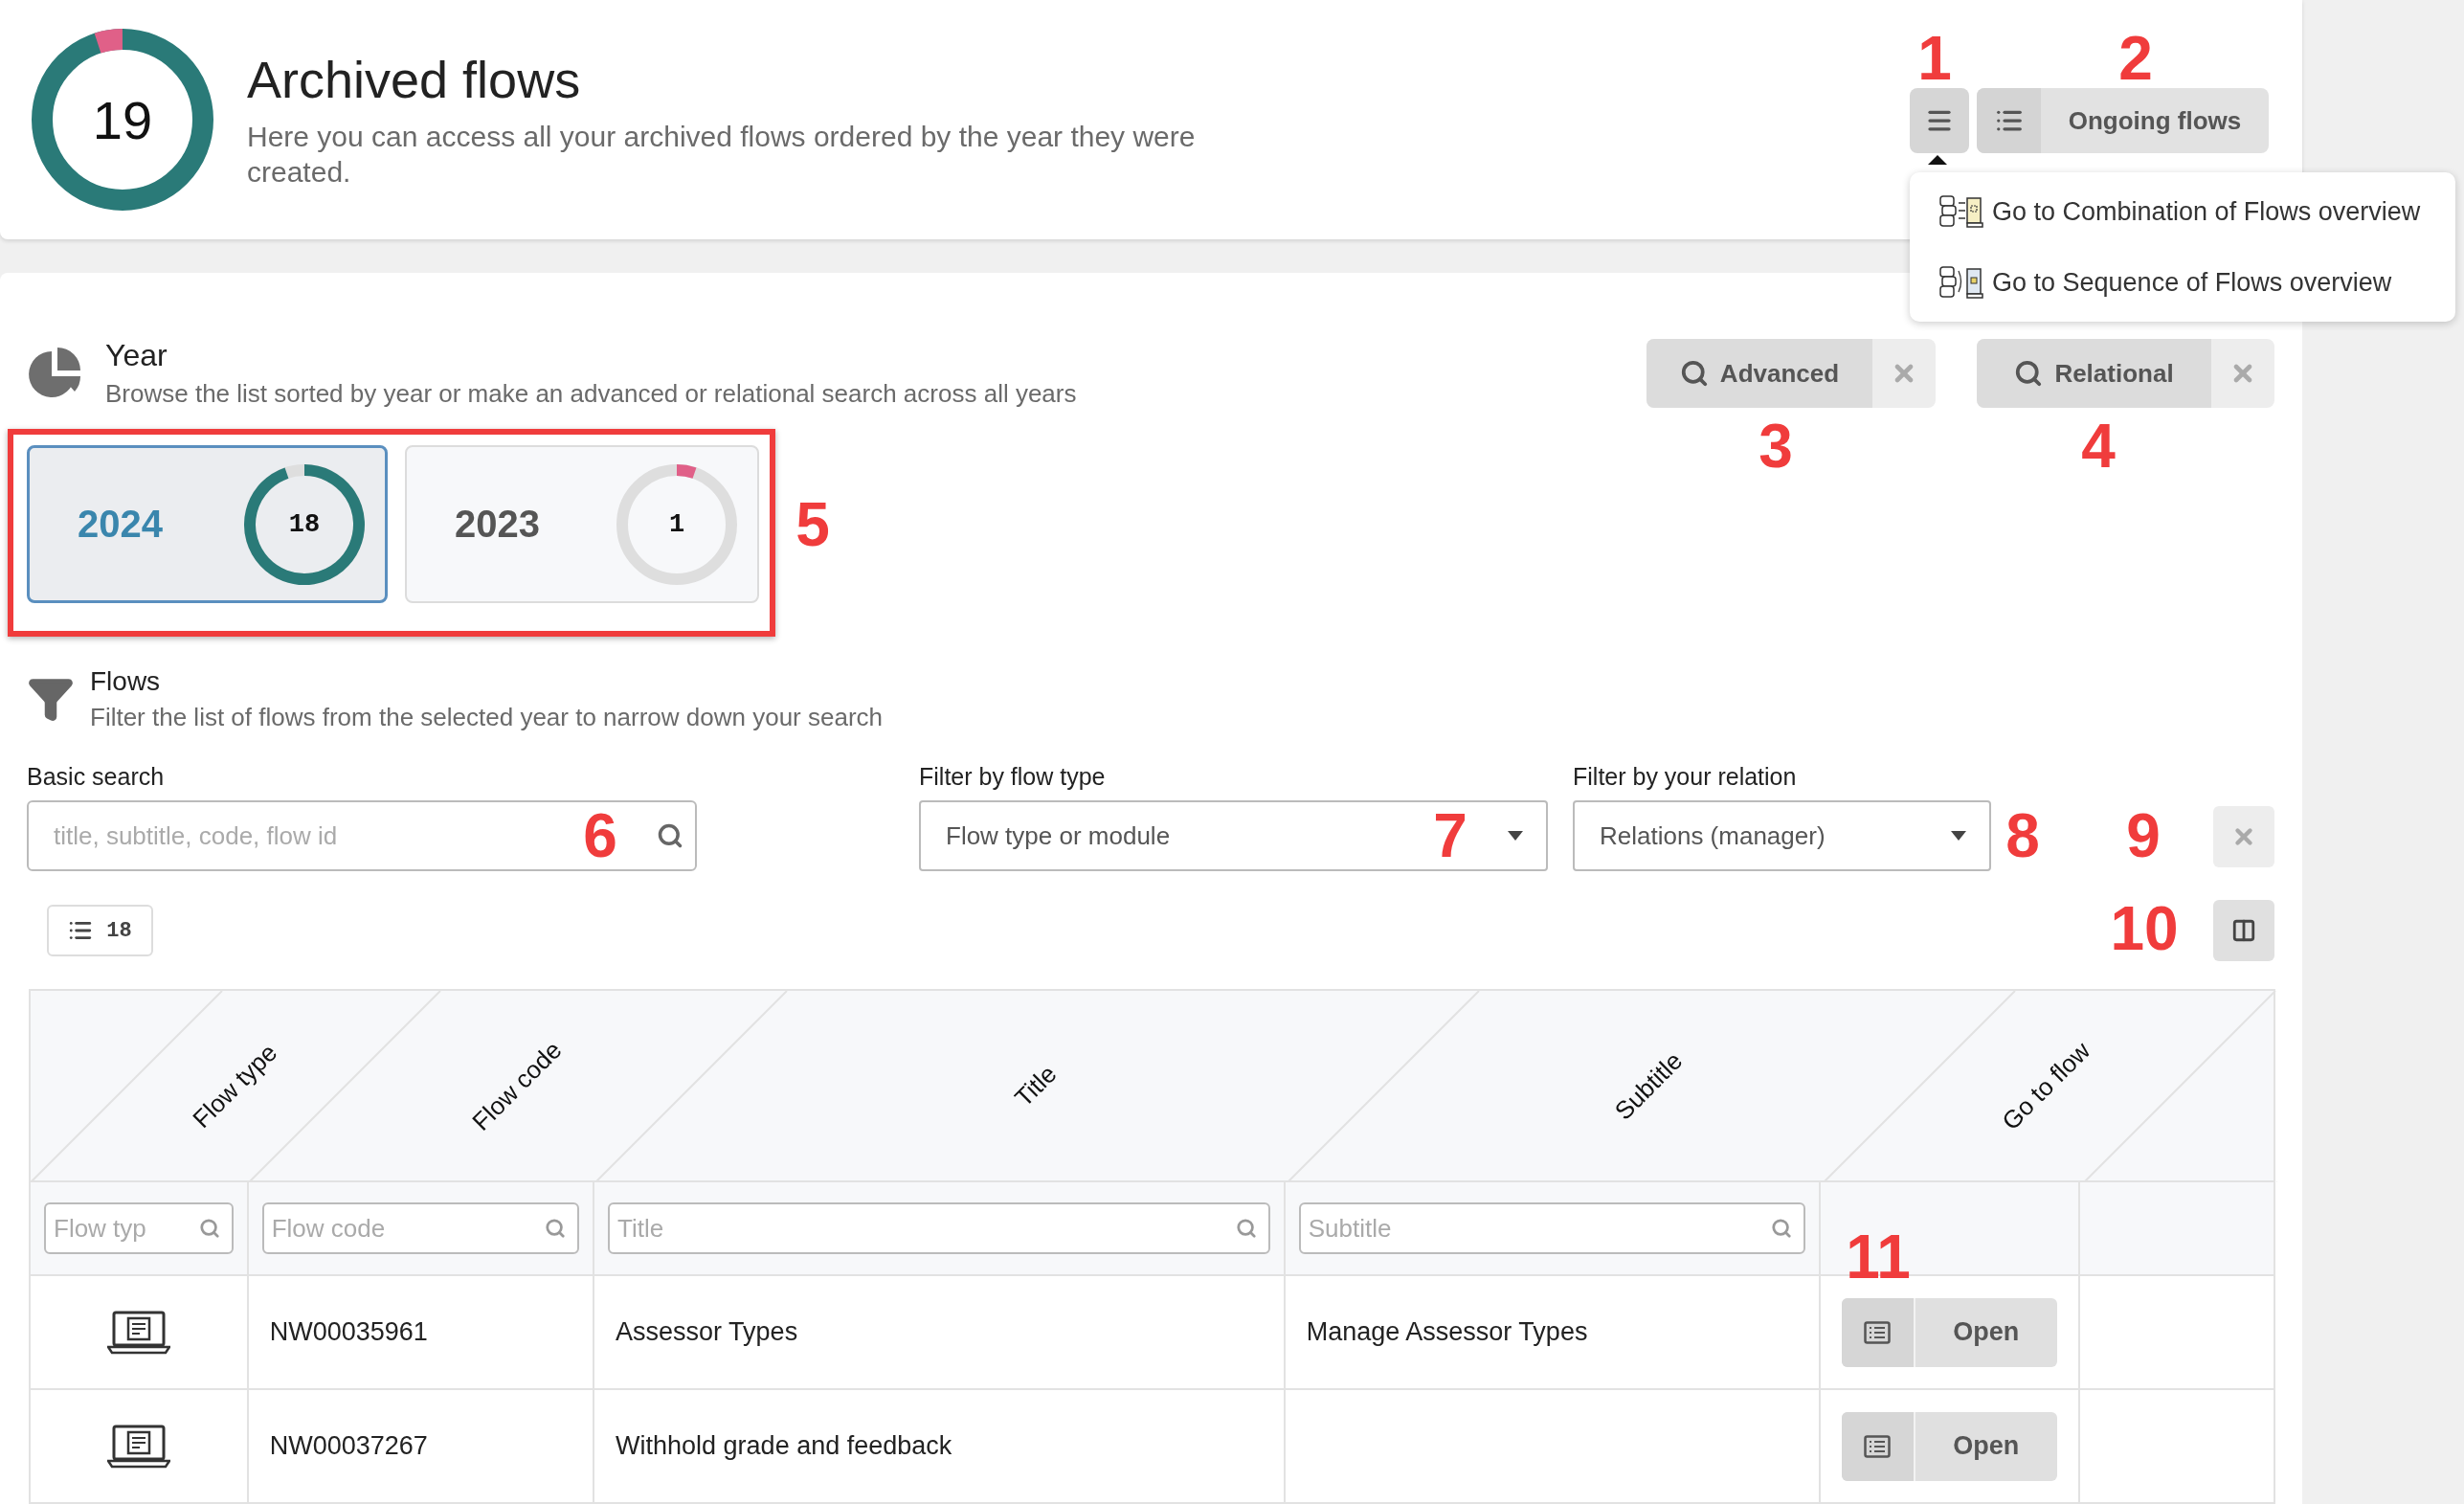  What do you see at coordinates (939, 1228) in the screenshot?
I see `column-filter-field: Title` at bounding box center [939, 1228].